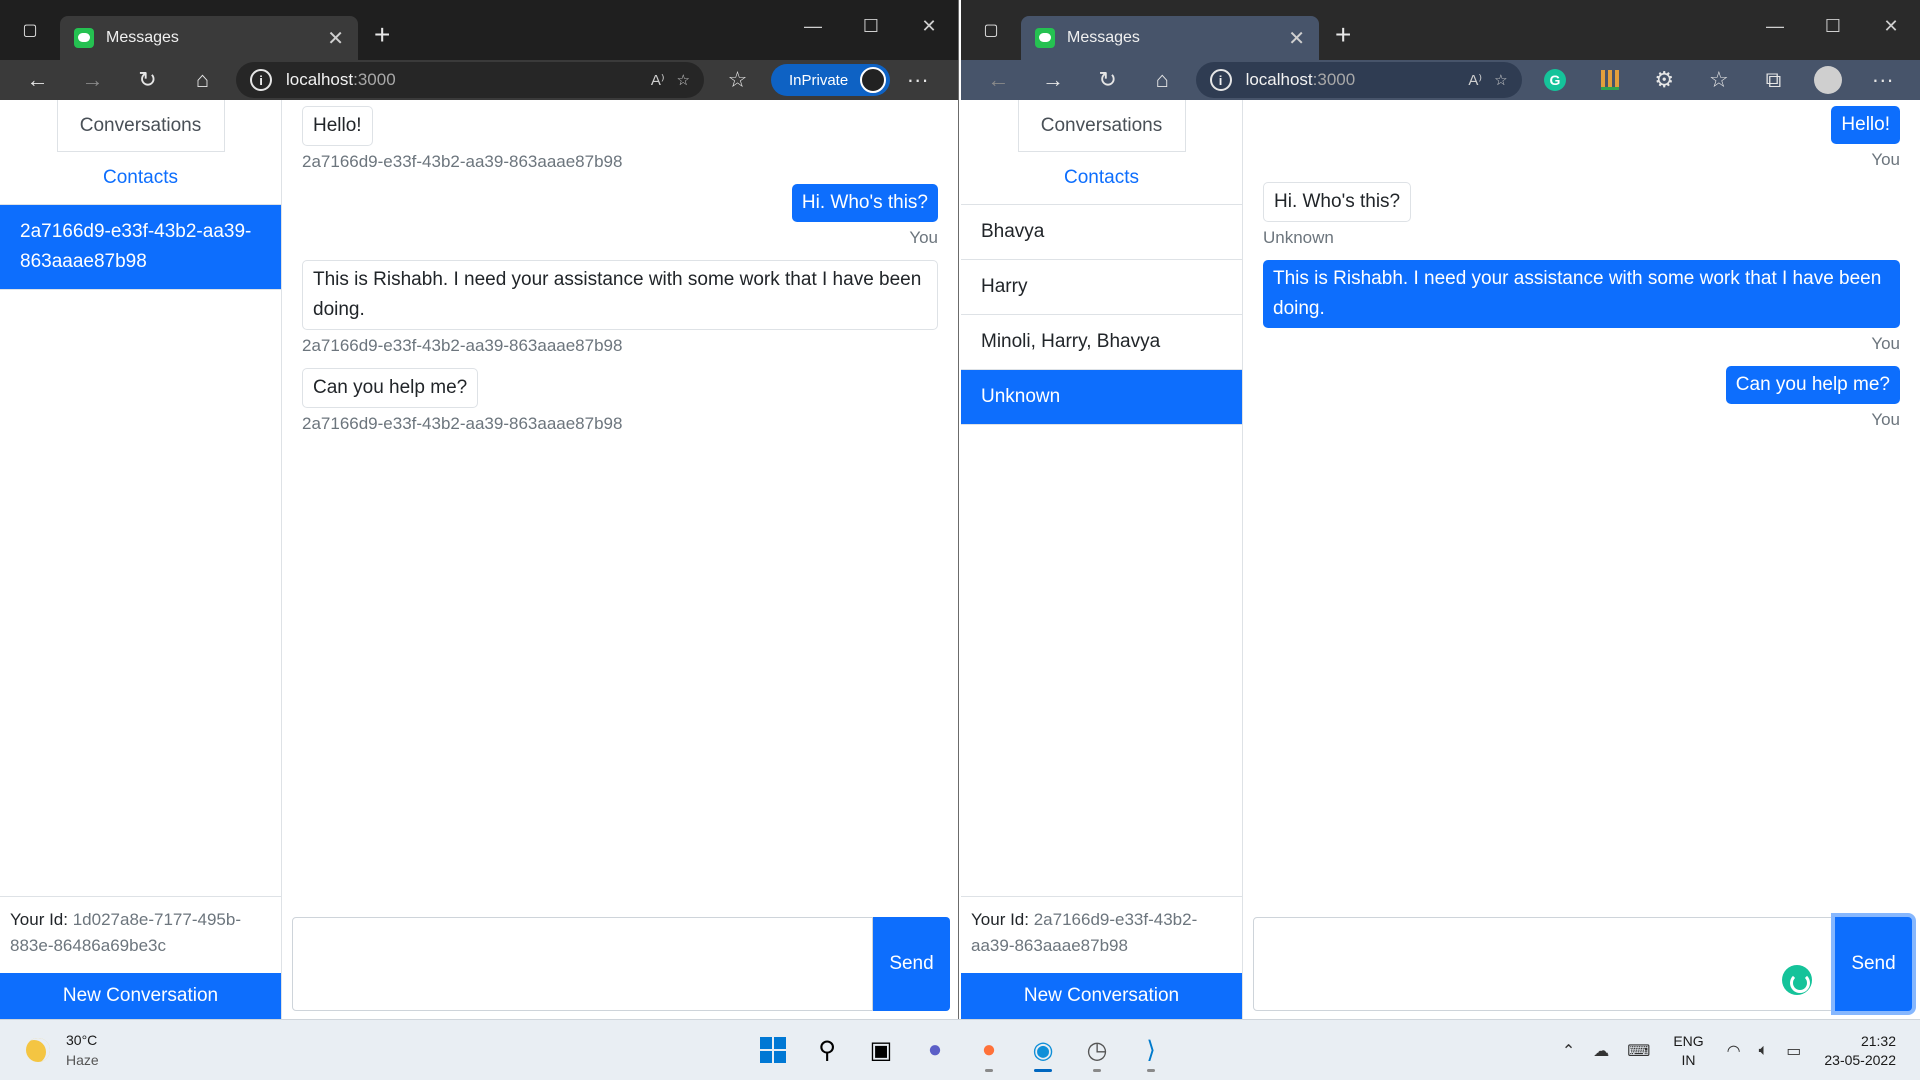 The image size is (1920, 1080). What do you see at coordinates (1664, 80) in the screenshot?
I see `extensions-icon: ⚙` at bounding box center [1664, 80].